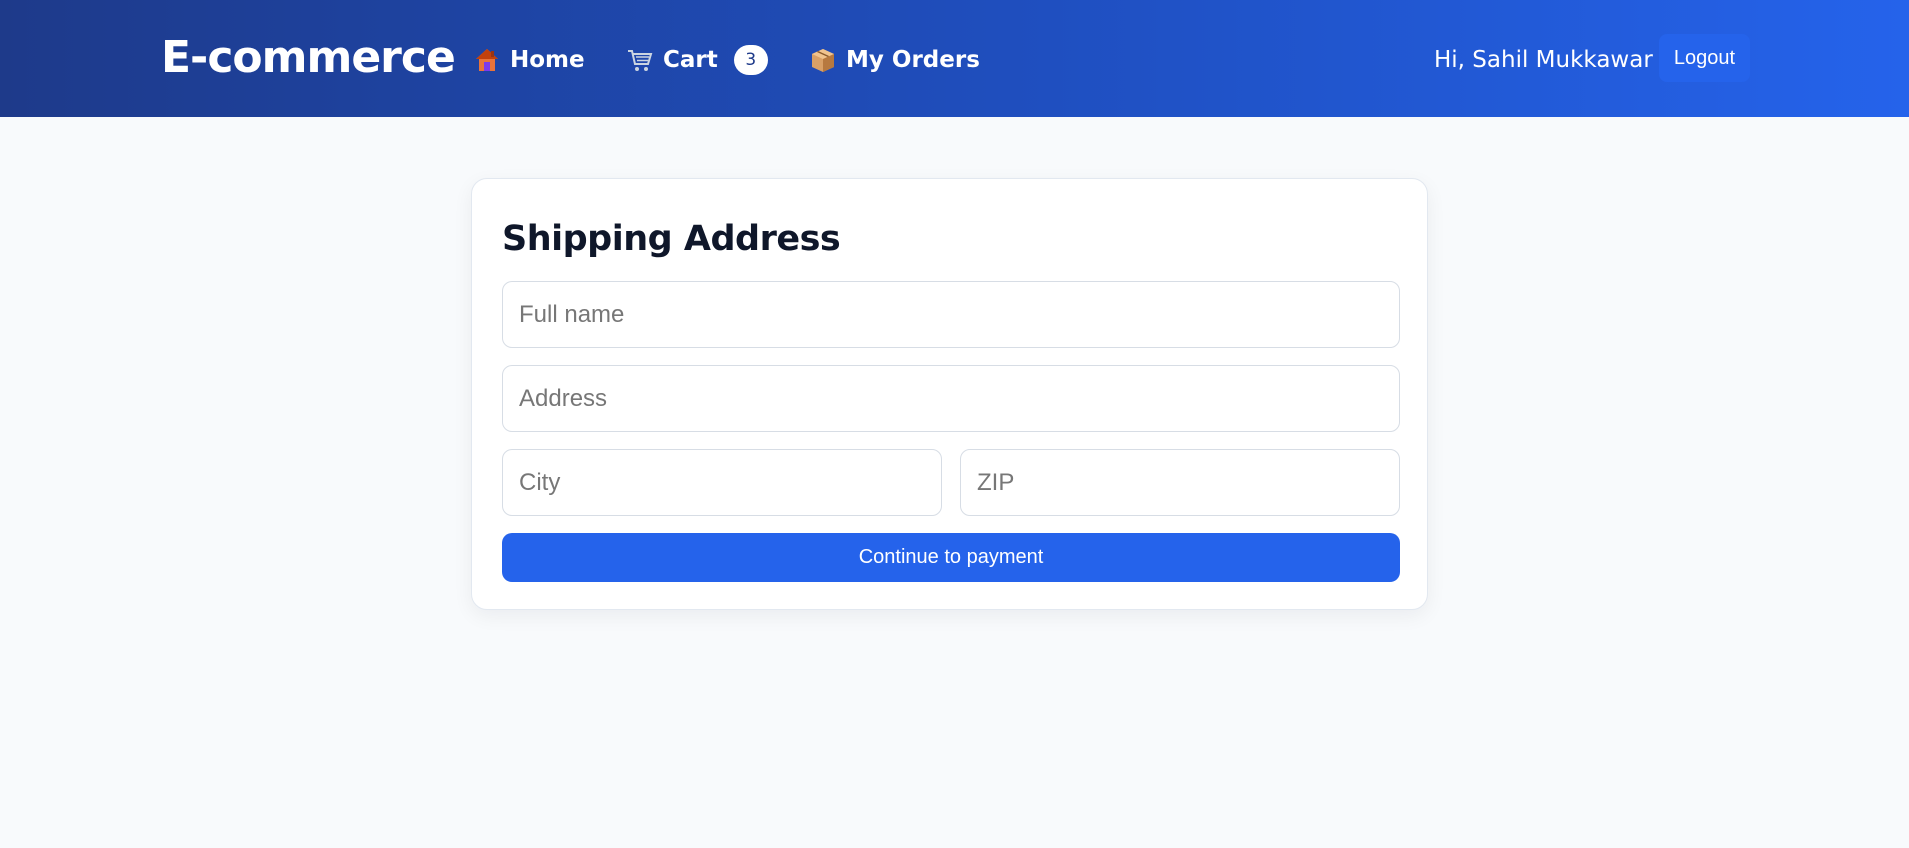 The height and width of the screenshot is (848, 1909). What do you see at coordinates (951, 398) in the screenshot?
I see `address-input` at bounding box center [951, 398].